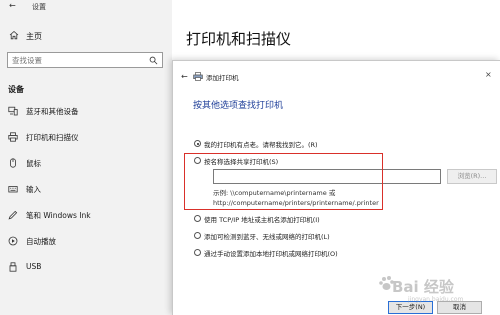 The width and height of the screenshot is (500, 315). Describe the element at coordinates (86, 111) in the screenshot. I see `sidebar-item-bluetooth: 蓝牙和其他设备` at that location.